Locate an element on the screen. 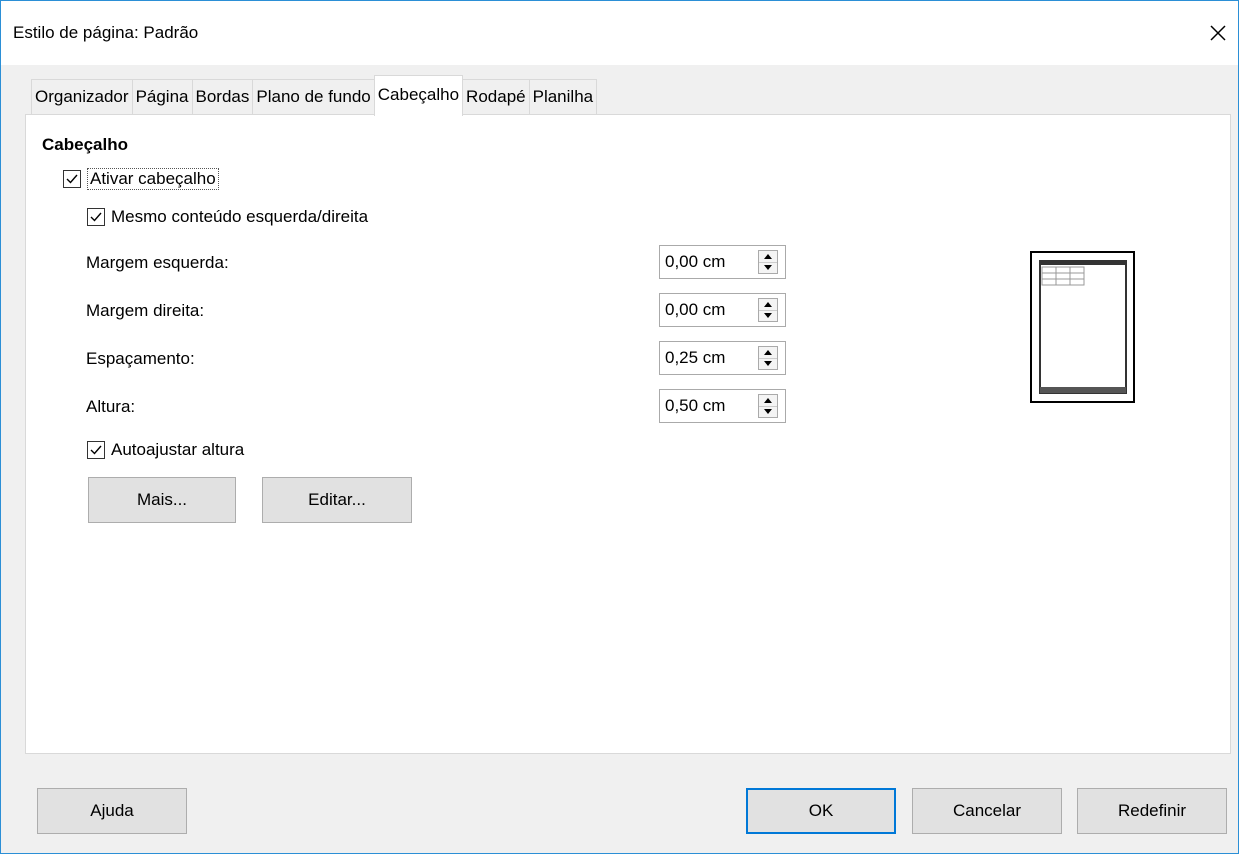 The image size is (1239, 854). page-preview is located at coordinates (1082, 327).